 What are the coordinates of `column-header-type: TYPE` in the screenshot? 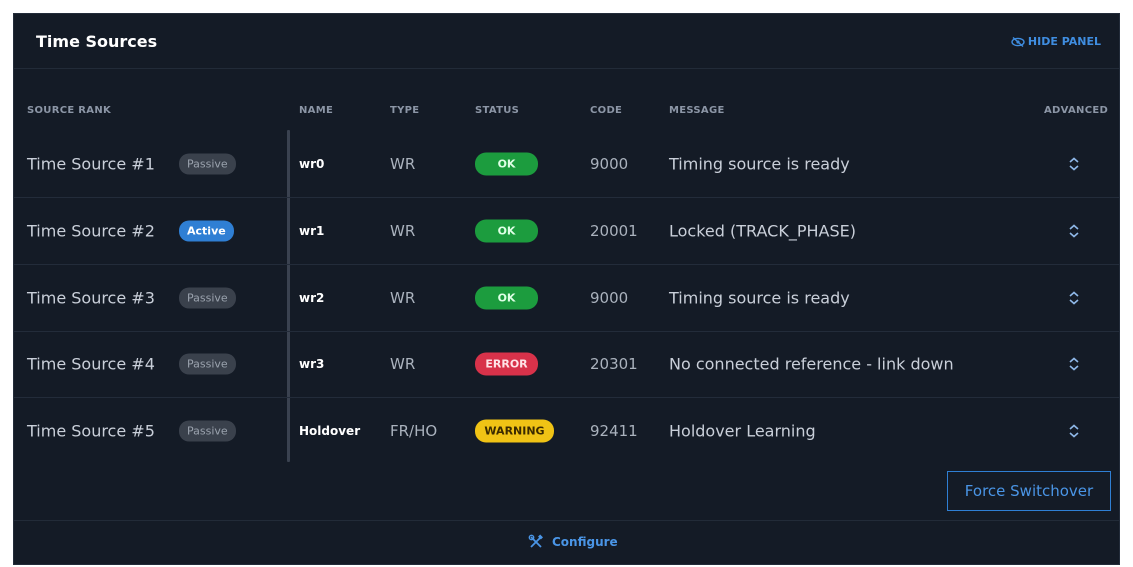 It's located at (405, 110).